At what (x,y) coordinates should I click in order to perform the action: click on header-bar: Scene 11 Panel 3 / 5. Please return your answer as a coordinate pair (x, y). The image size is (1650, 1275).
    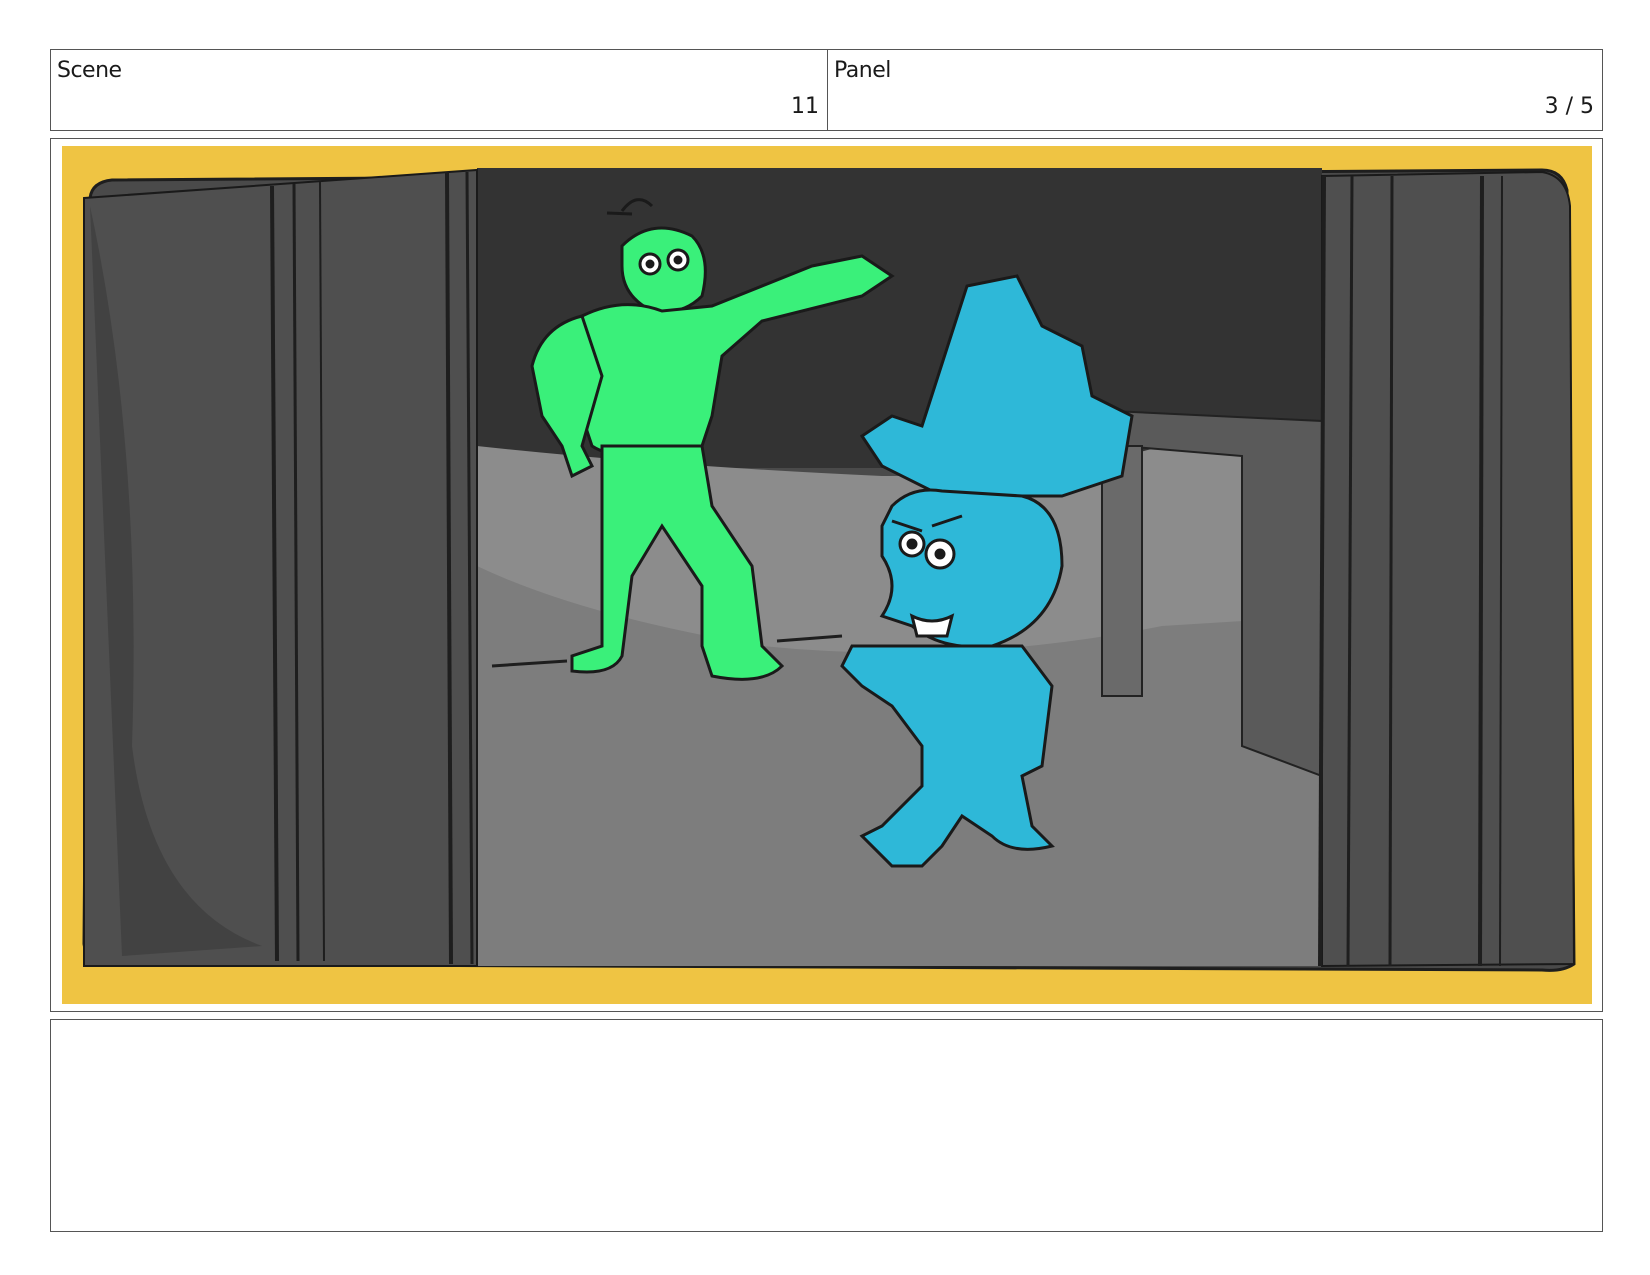
    Looking at the image, I should click on (826, 90).